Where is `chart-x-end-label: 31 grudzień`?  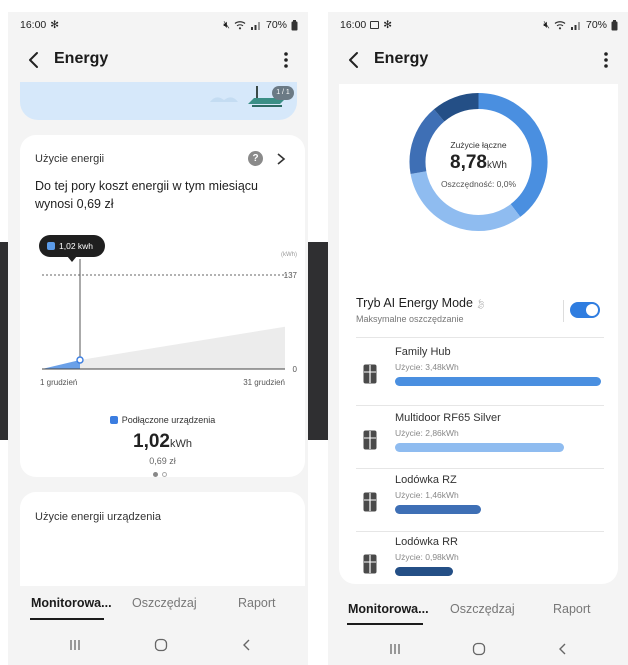 chart-x-end-label: 31 grudzień is located at coordinates (264, 382).